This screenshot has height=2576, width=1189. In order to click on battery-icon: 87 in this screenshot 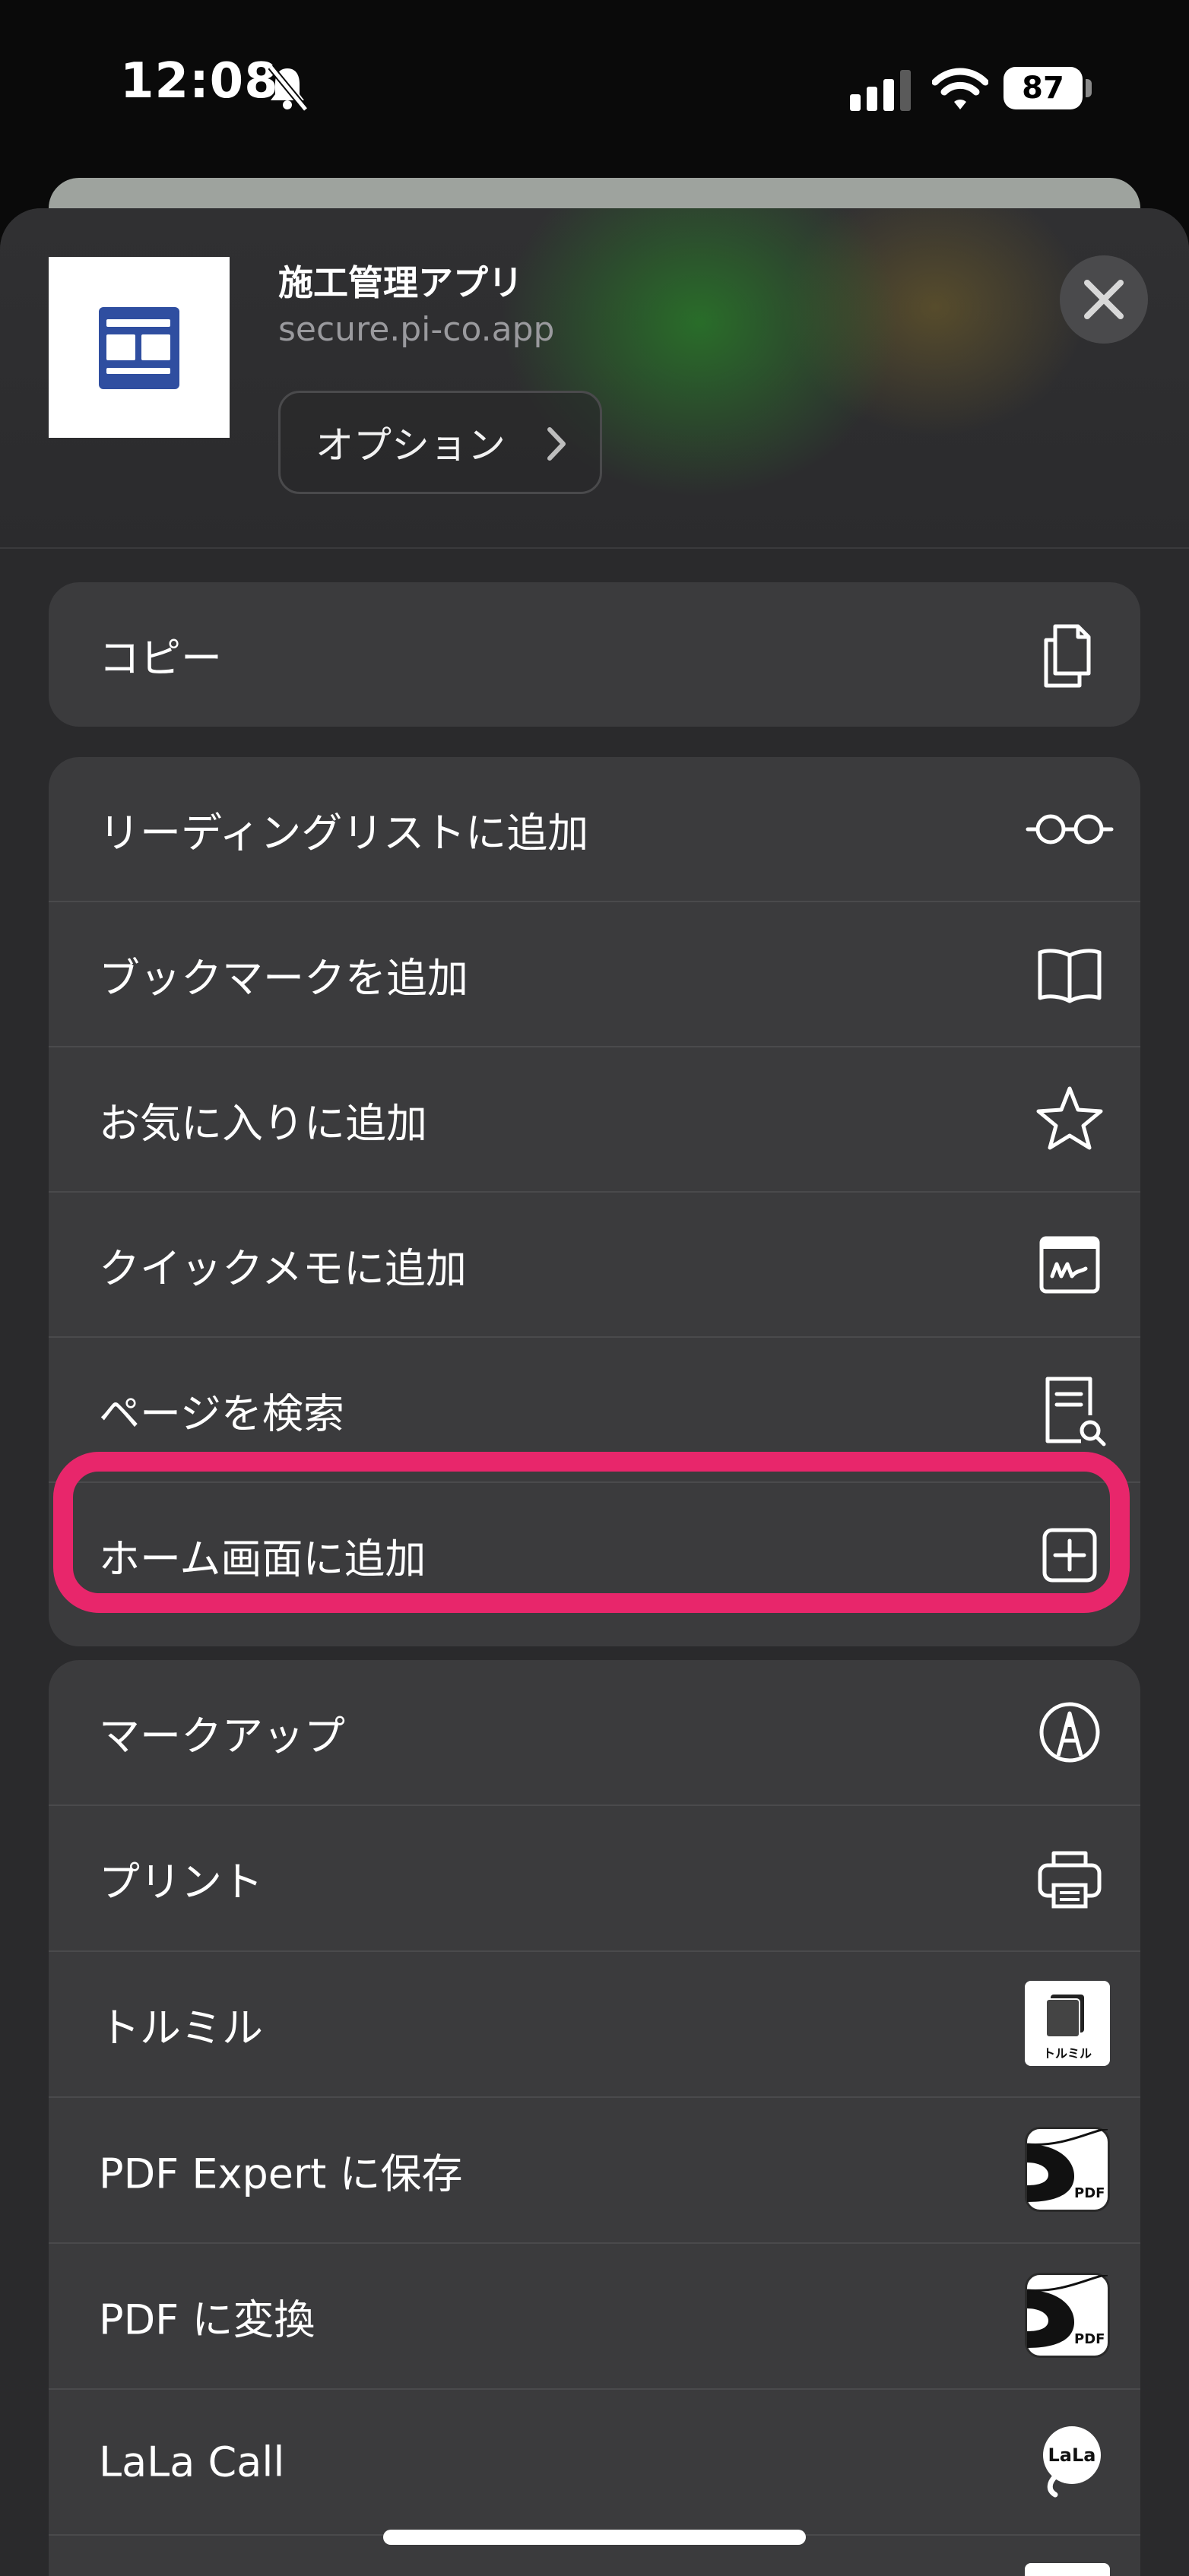, I will do `click(1043, 88)`.